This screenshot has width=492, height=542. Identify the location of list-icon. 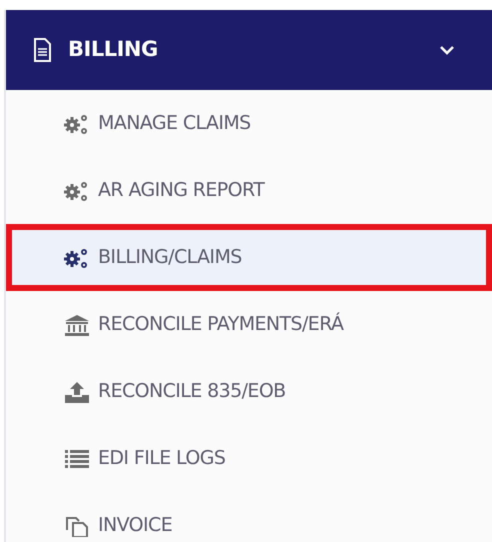
(77, 459).